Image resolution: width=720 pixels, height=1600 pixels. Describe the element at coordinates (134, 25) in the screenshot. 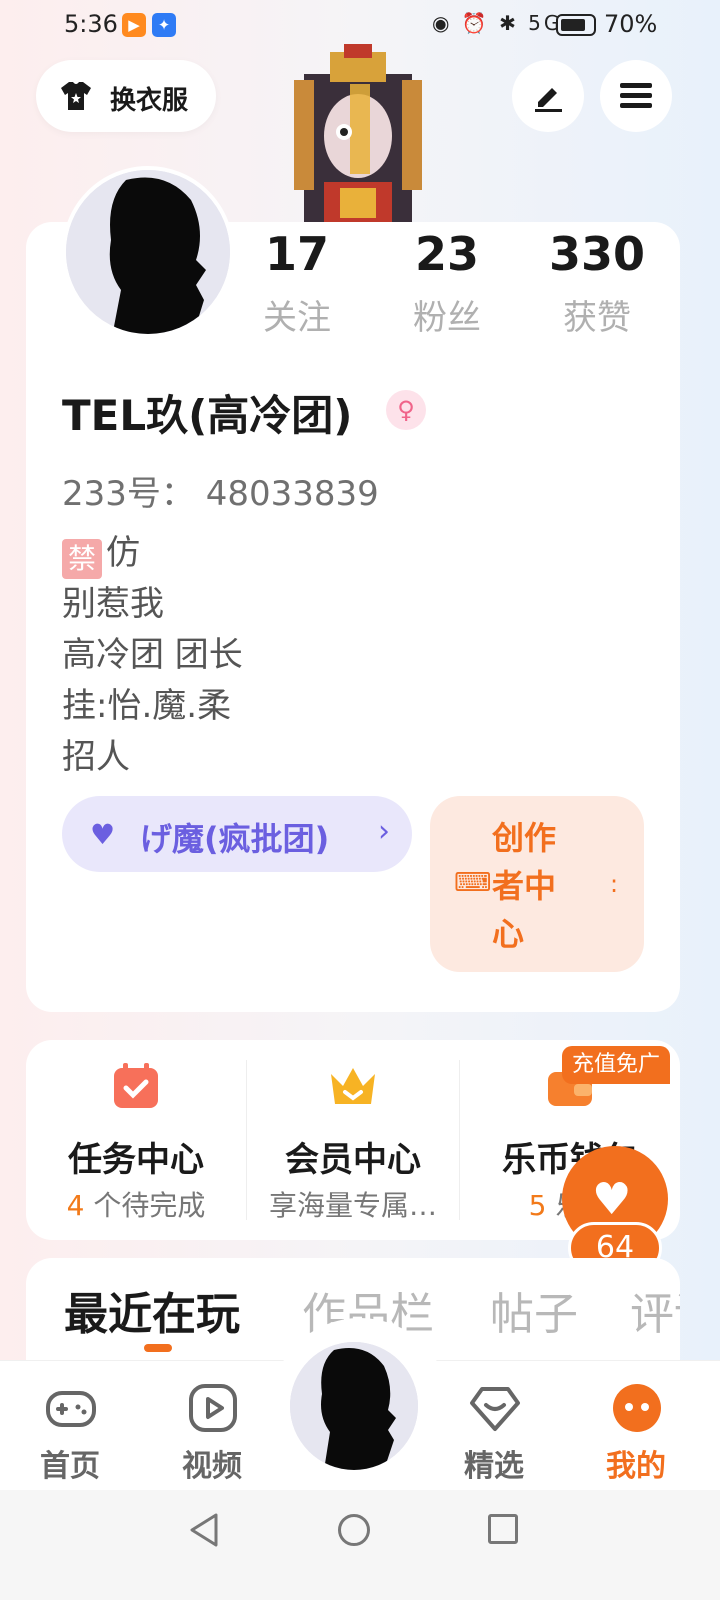

I see `play-app-icon: ▶` at that location.